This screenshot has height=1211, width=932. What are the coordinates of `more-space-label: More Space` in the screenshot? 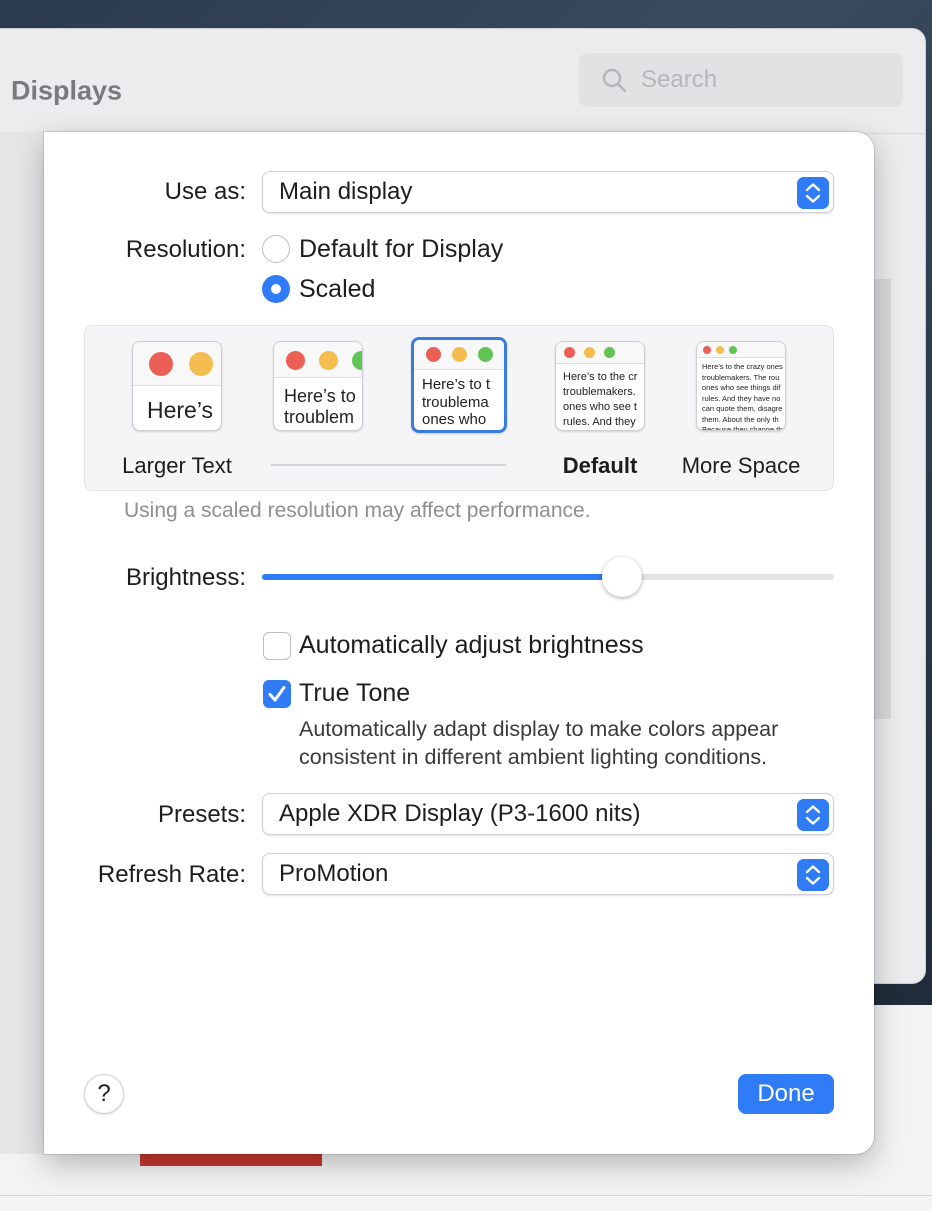 It's located at (741, 465).